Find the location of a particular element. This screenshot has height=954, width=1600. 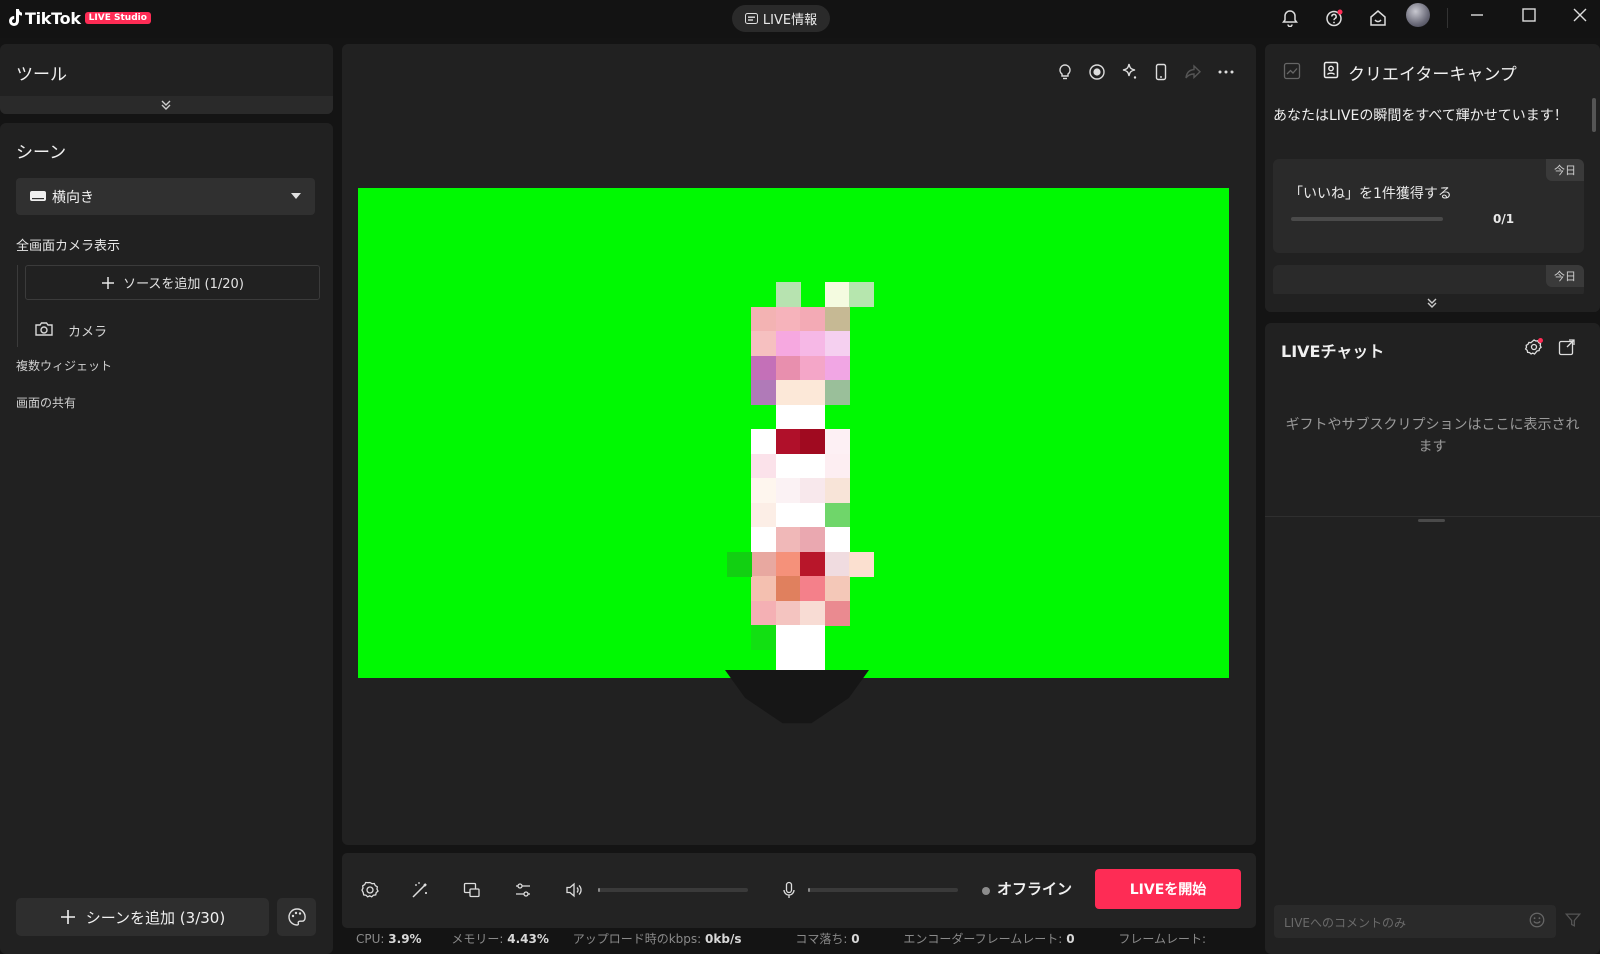

upload-label: アップロード時のkbps: is located at coordinates (637, 939).